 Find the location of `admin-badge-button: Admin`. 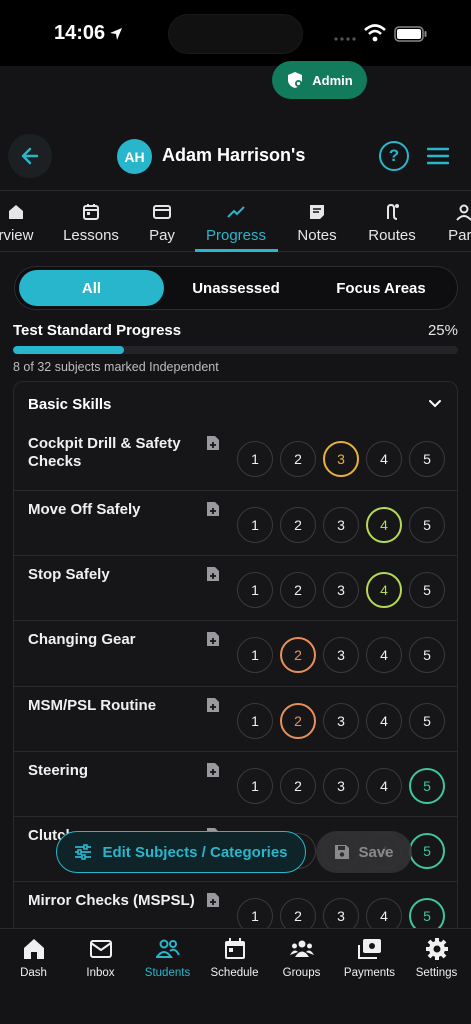

admin-badge-button: Admin is located at coordinates (319, 80).